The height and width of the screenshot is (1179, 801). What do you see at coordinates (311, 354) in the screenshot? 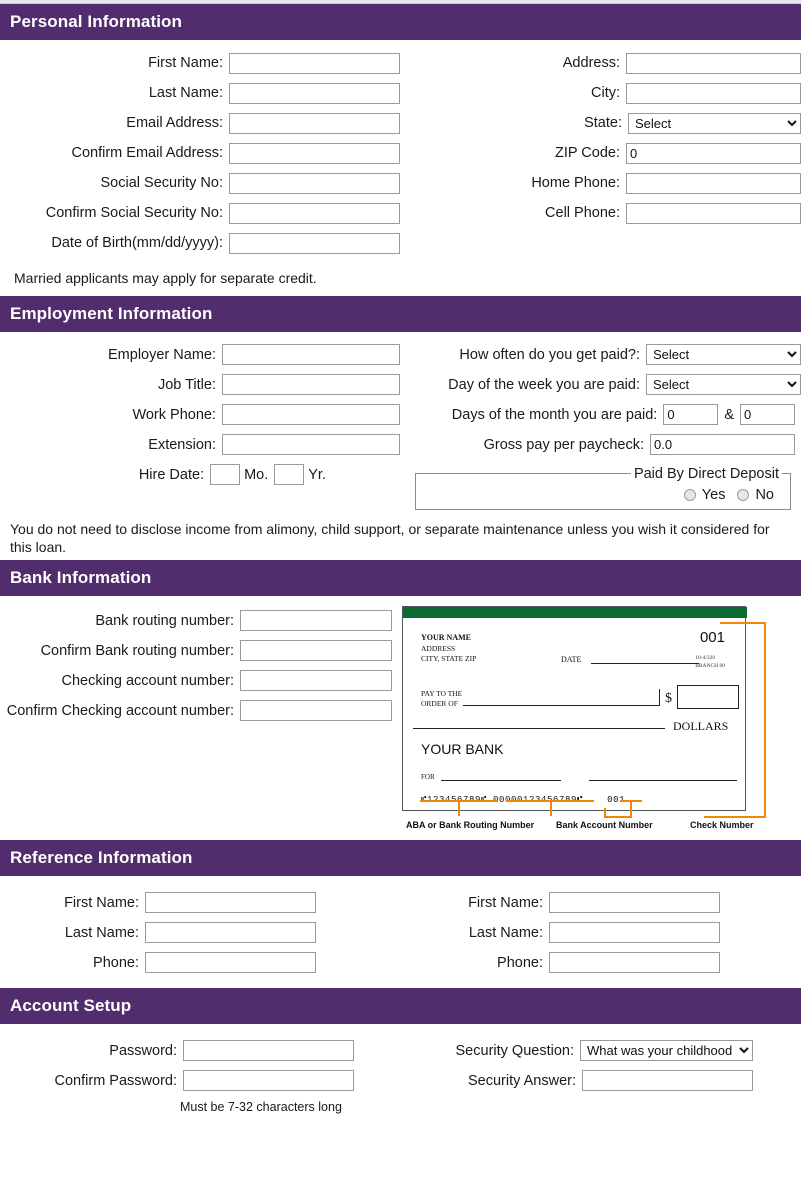
I see `employer-name-input` at bounding box center [311, 354].